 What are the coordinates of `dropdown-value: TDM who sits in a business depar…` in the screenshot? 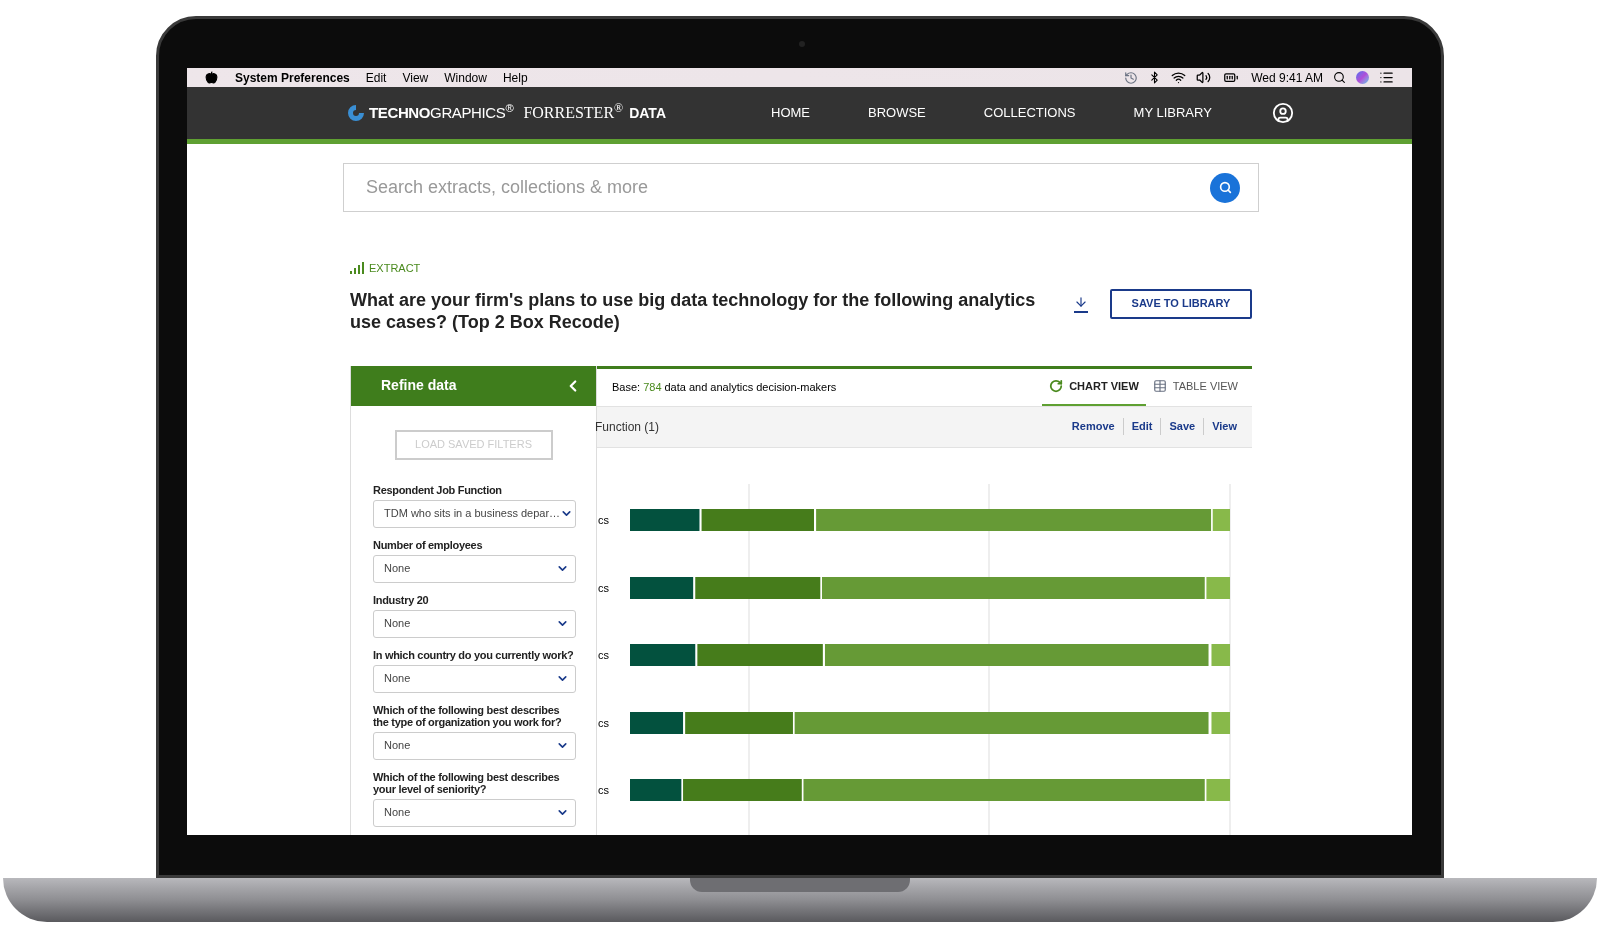 It's located at (472, 514).